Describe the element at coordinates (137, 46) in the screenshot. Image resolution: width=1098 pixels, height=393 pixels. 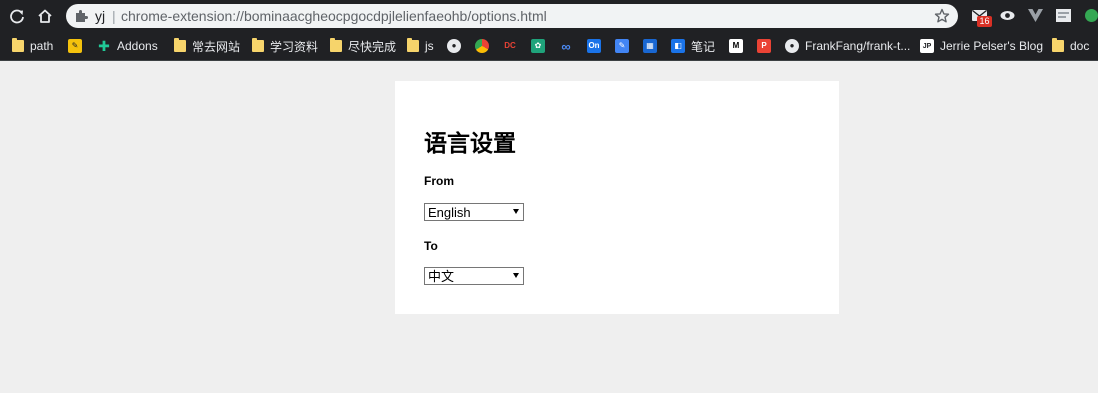
I see `bookmark-label: Addons` at that location.